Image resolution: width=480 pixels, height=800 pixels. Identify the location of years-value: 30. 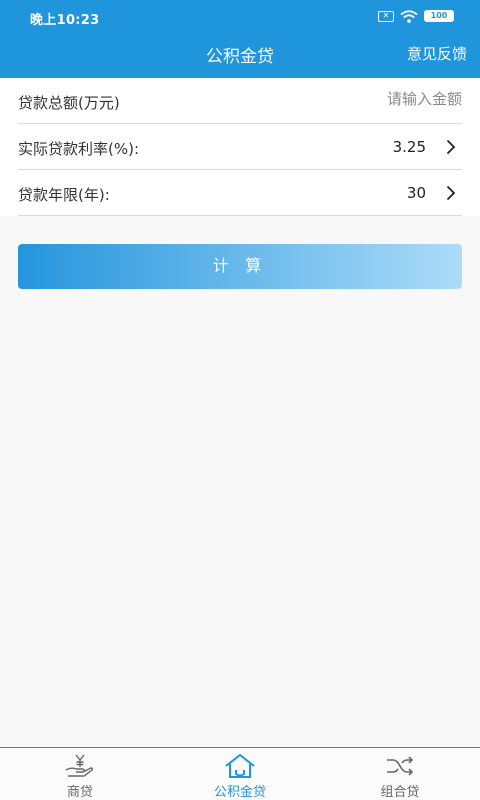
(416, 193).